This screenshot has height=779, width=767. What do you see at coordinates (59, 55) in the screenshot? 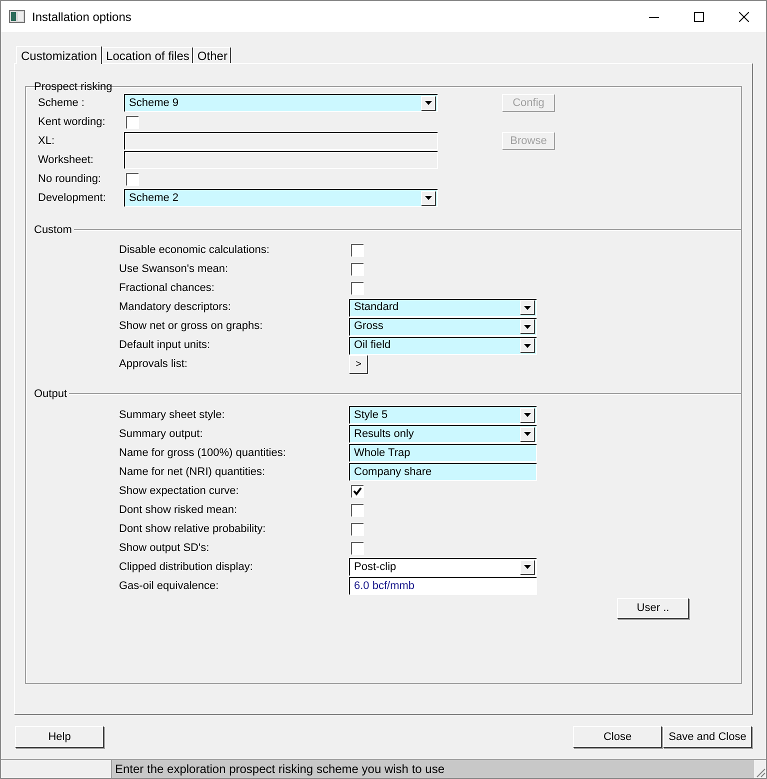
I see `tab: Customization` at bounding box center [59, 55].